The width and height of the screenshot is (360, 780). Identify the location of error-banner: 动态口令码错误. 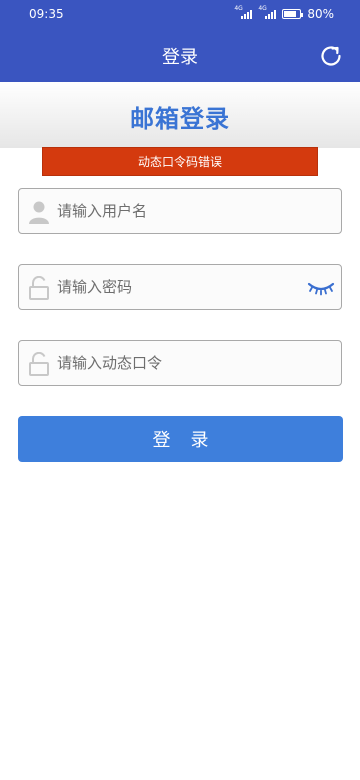
(180, 161).